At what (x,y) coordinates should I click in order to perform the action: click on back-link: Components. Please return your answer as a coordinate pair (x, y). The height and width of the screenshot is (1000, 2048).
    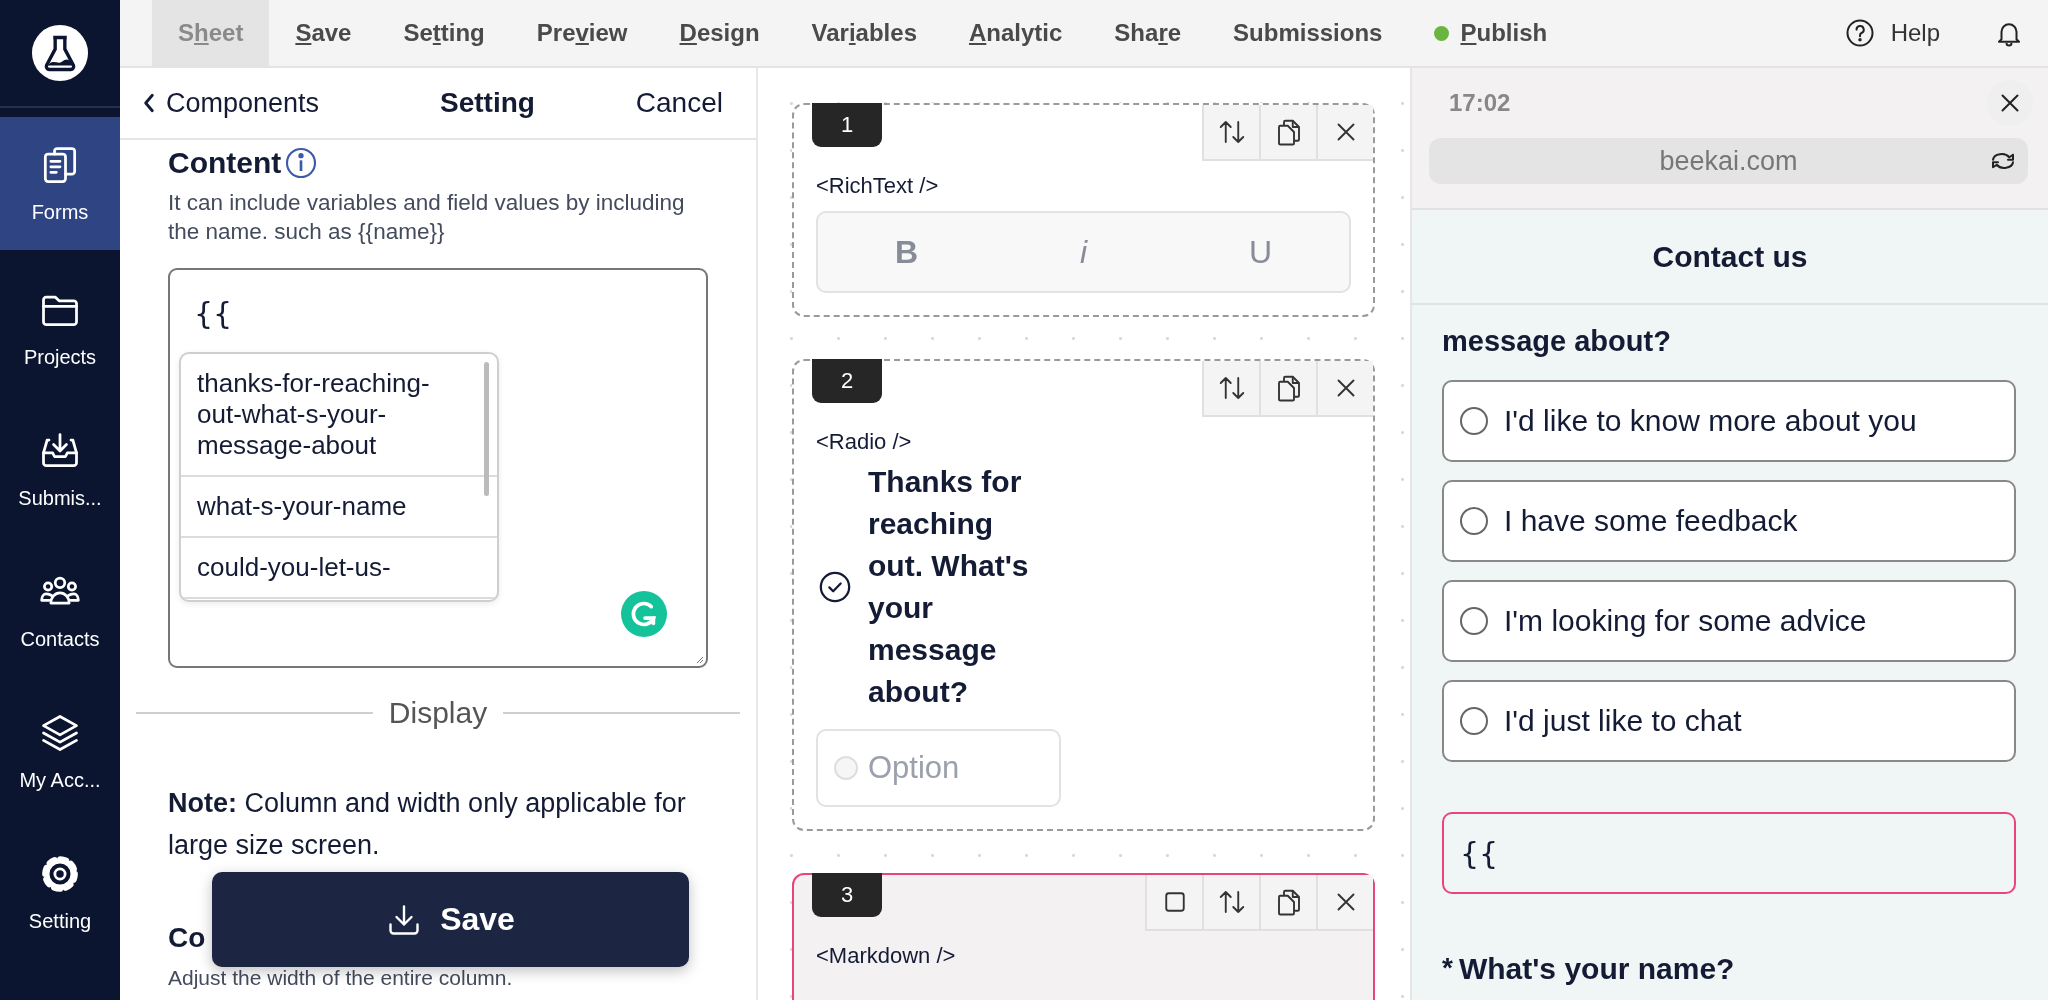
    Looking at the image, I should click on (231, 103).